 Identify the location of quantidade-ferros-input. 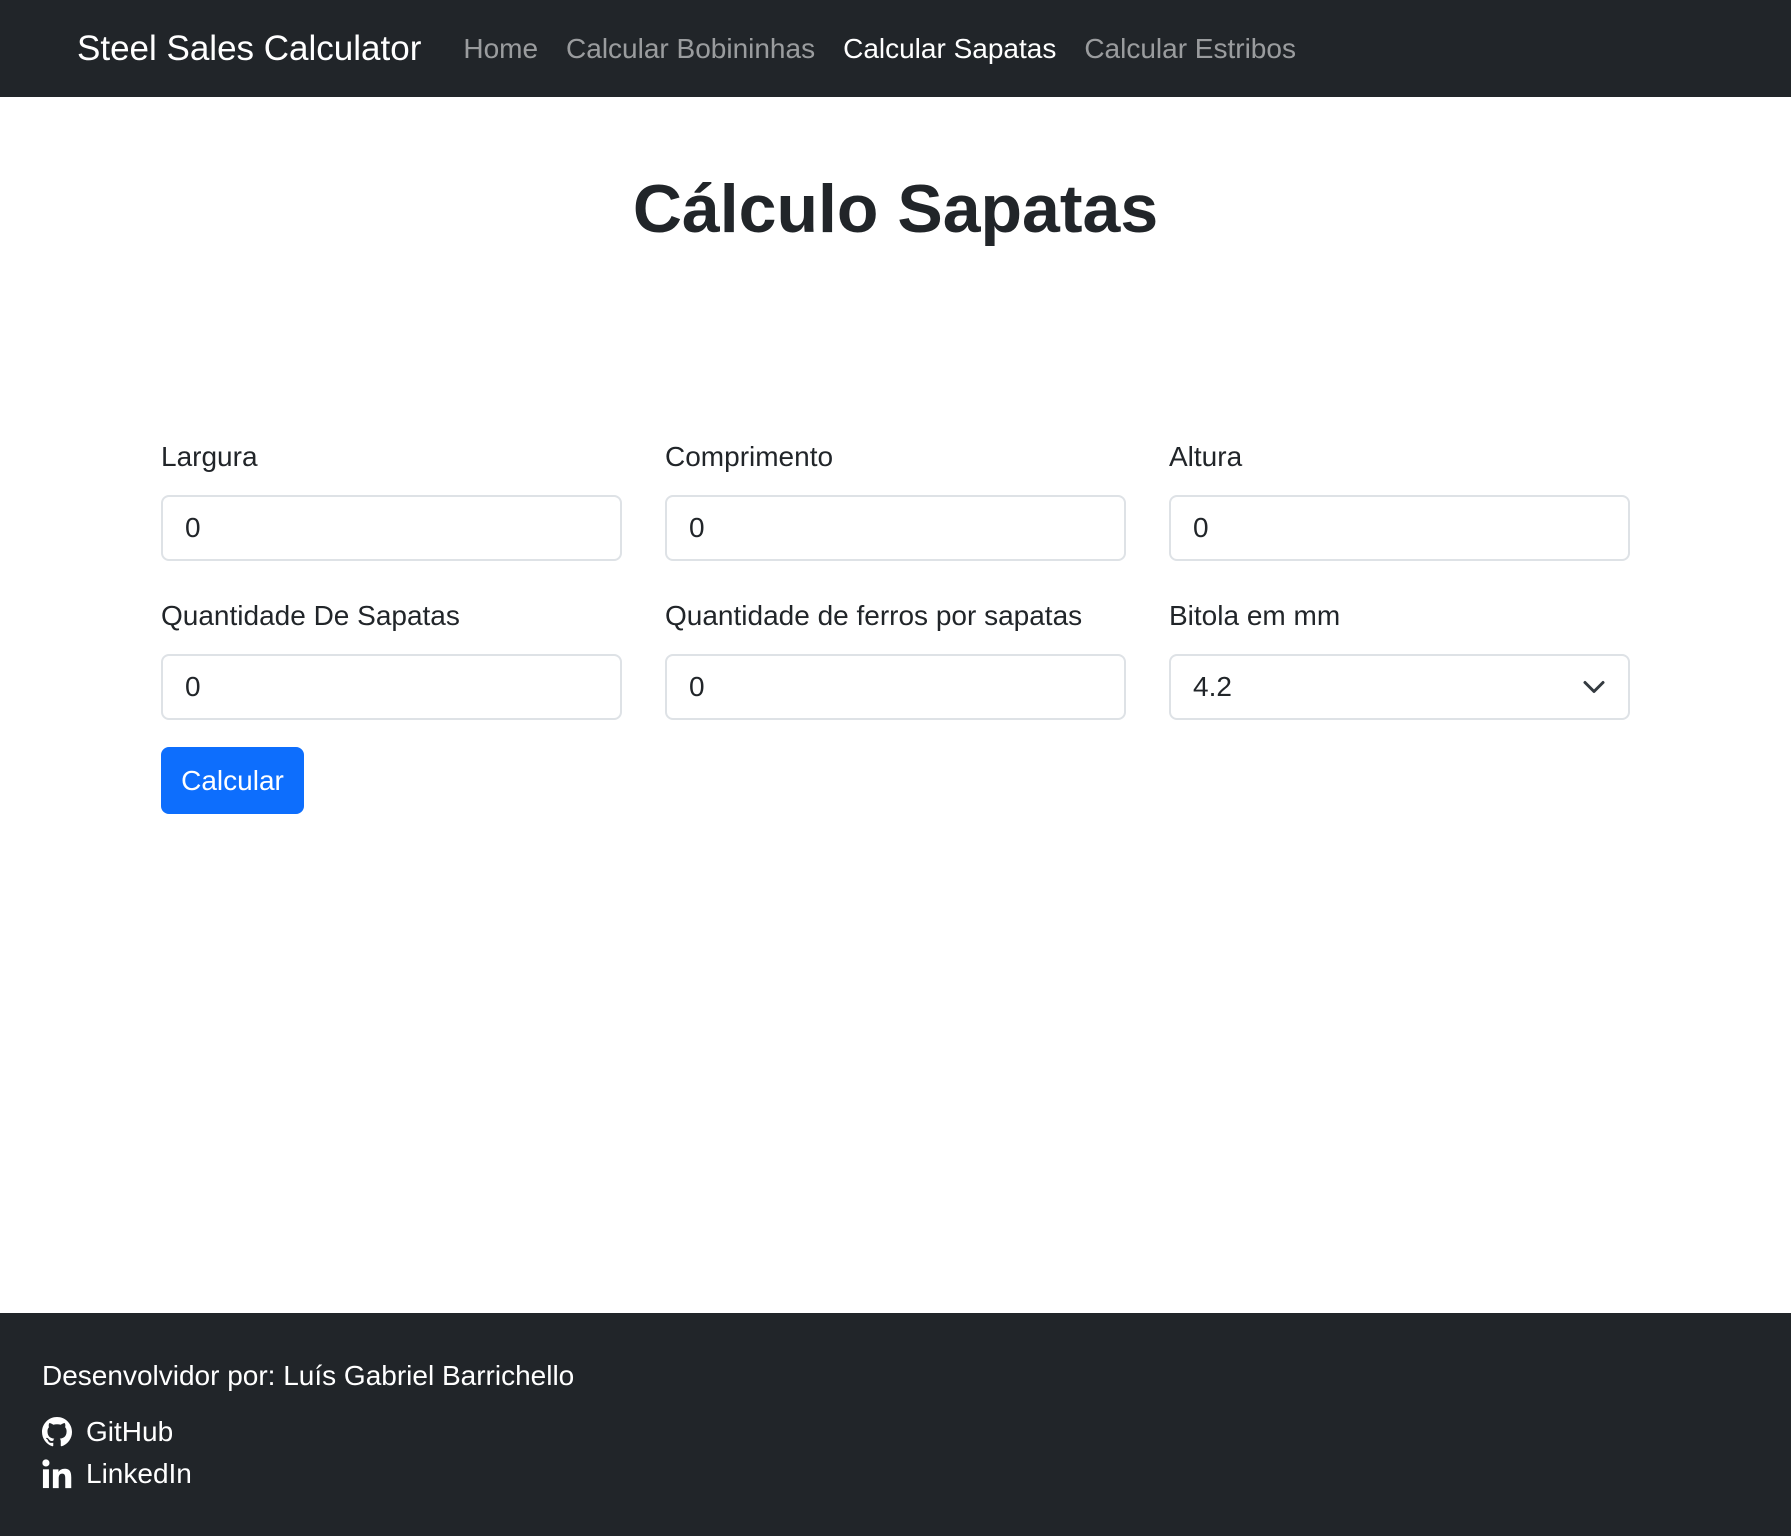
(895, 687).